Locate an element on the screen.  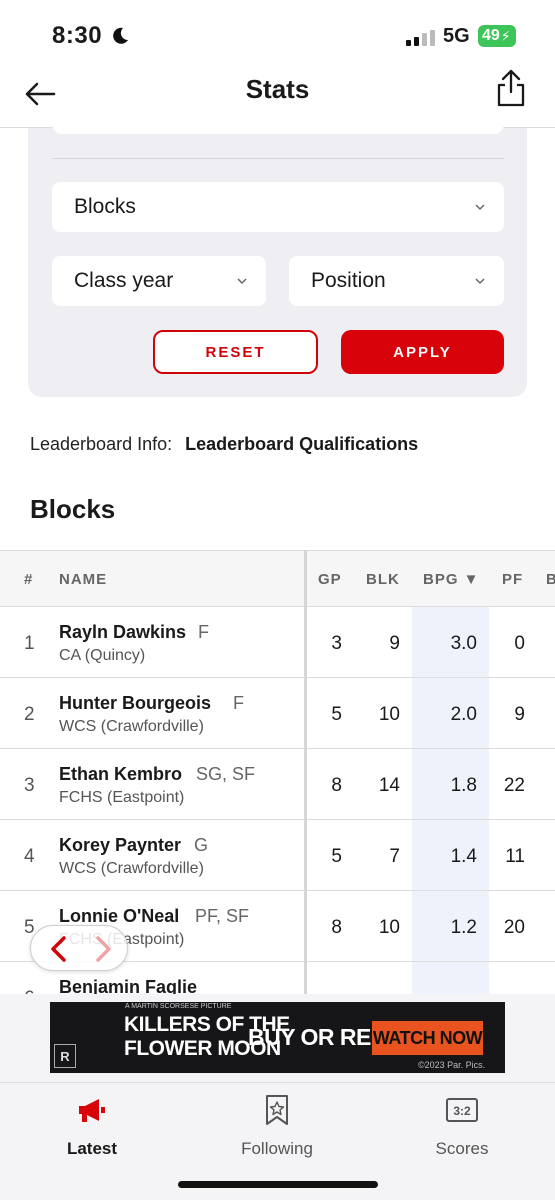
cell-bpg: 1.4 is located at coordinates (463, 856).